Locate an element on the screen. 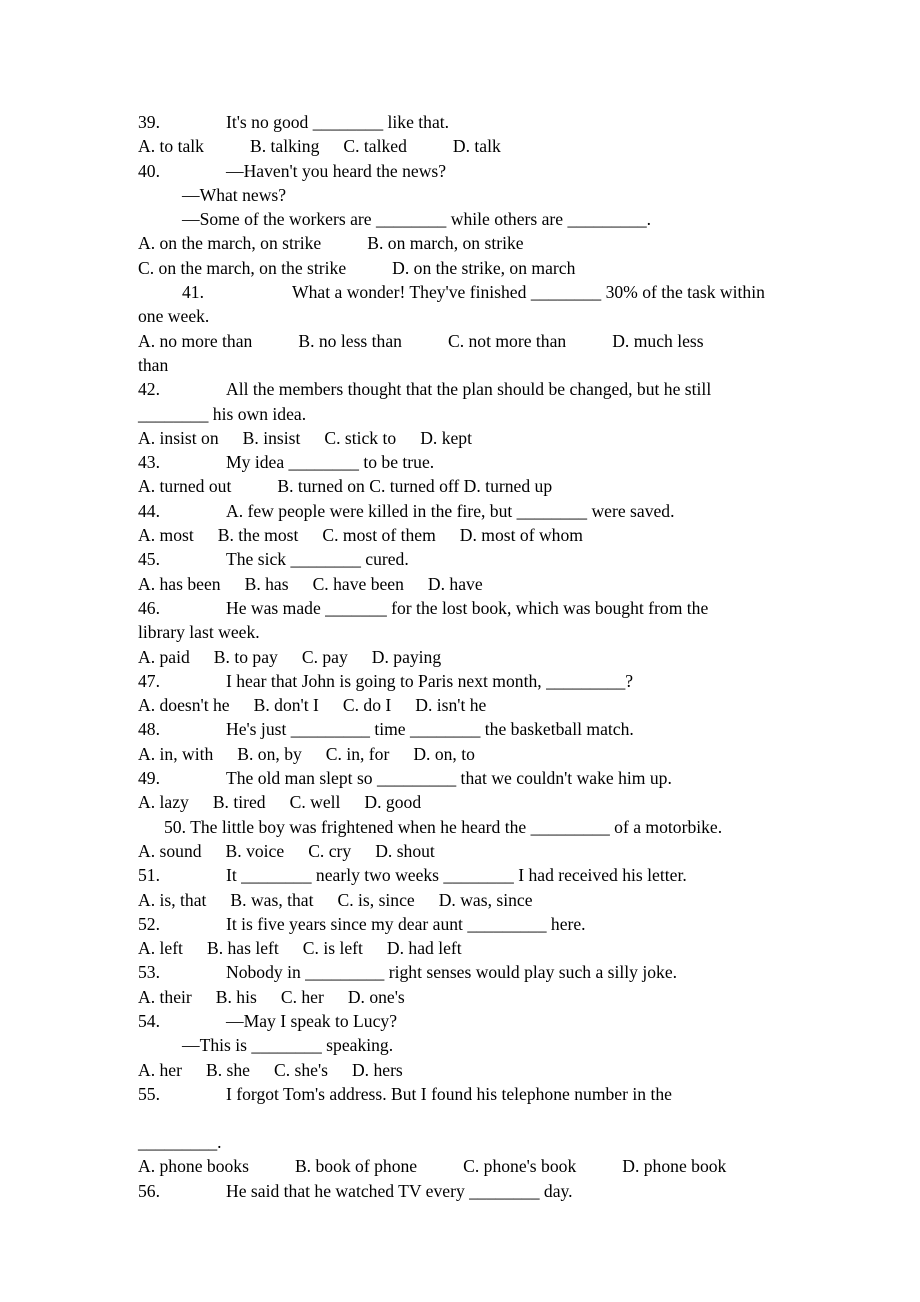 This screenshot has width=920, height=1302. question-number-46: 46. is located at coordinates (149, 607).